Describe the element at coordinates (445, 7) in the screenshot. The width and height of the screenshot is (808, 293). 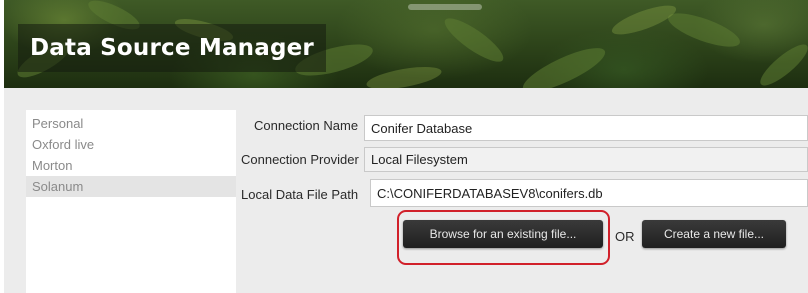
I see `window-drag-handle` at that location.